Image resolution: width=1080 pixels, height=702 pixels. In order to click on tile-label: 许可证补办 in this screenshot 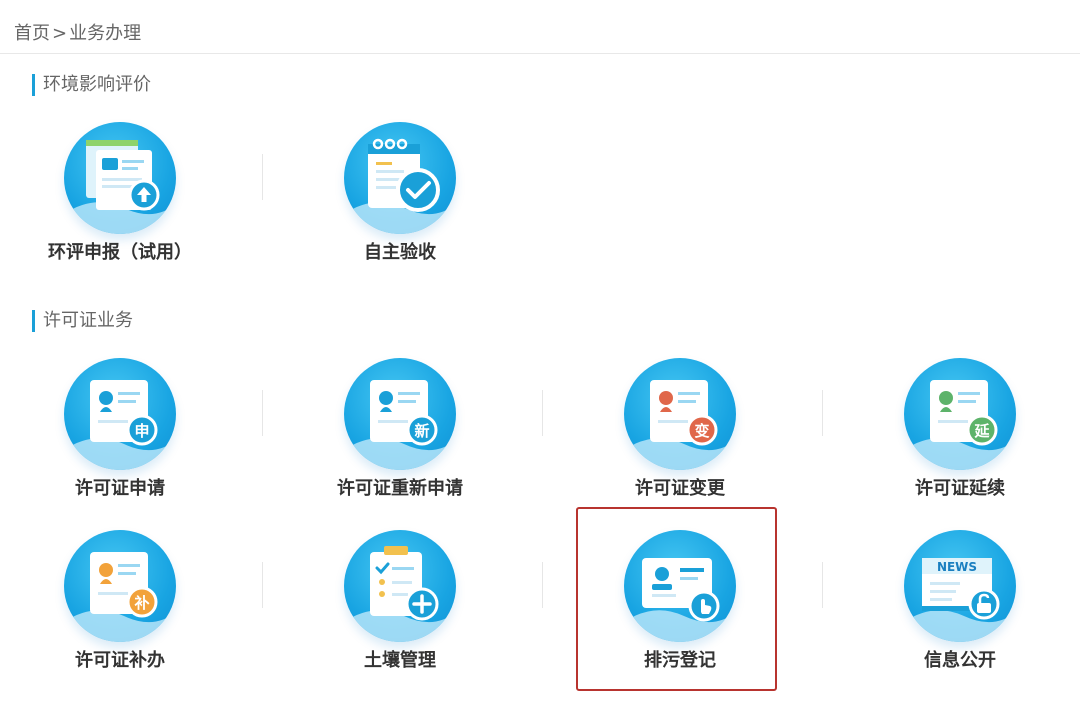, I will do `click(120, 660)`.